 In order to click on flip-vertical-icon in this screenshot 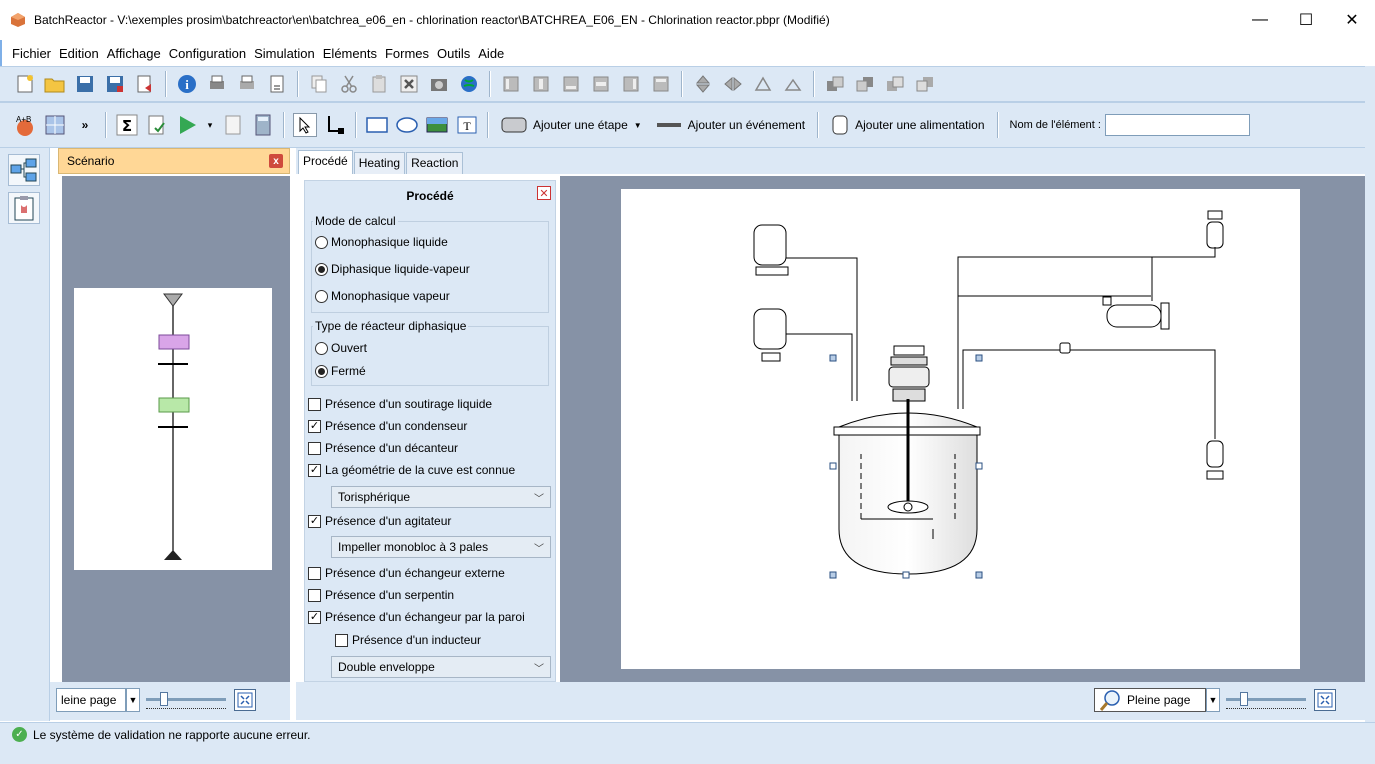, I will do `click(703, 84)`.